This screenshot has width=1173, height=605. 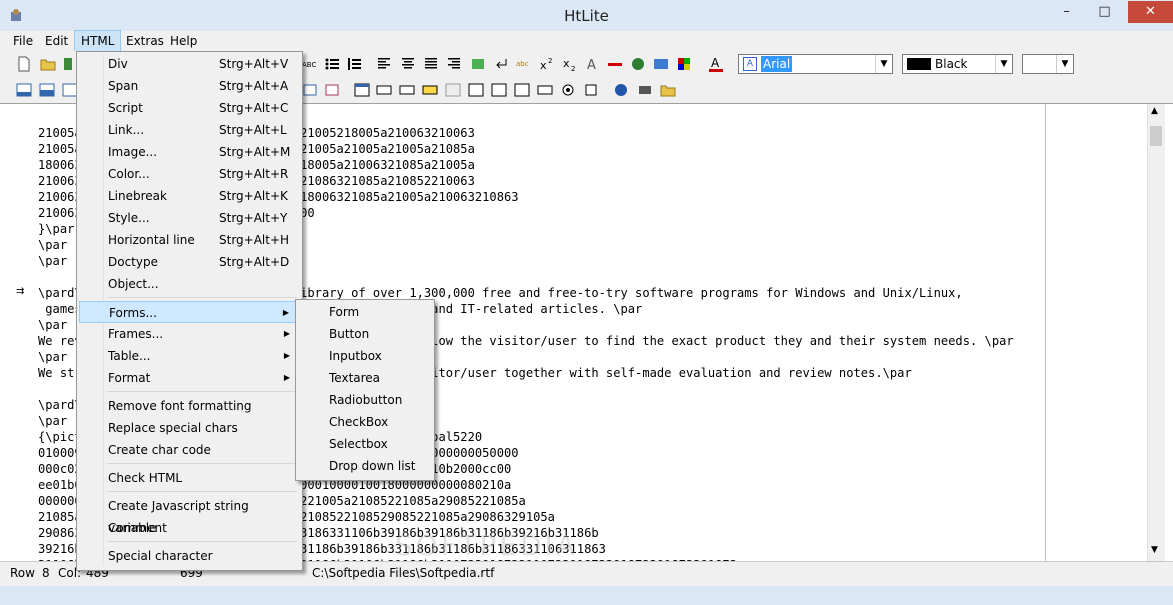 I want to click on menu-item-linebreak: Linebreak Strg+Alt+K, so click(x=188, y=196).